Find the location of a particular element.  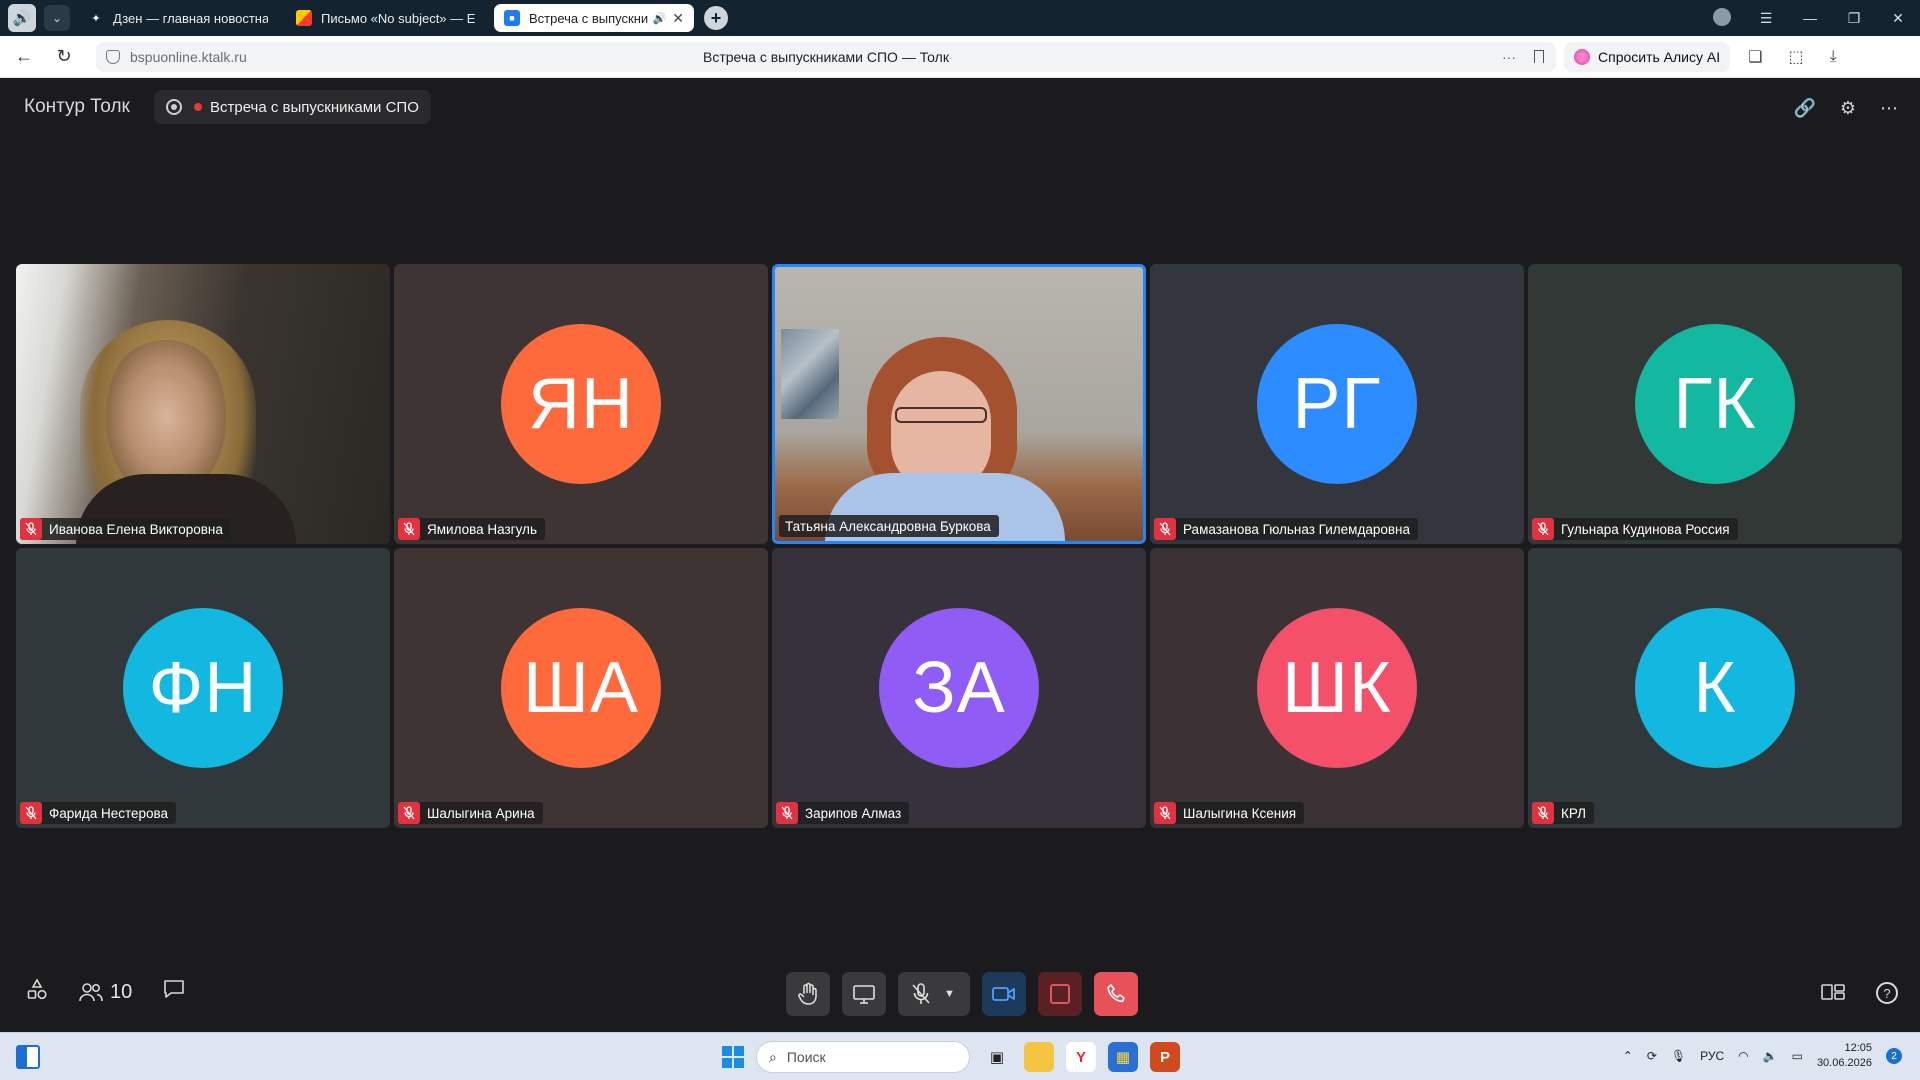

powerpoint-icon: P is located at coordinates (1165, 1057).